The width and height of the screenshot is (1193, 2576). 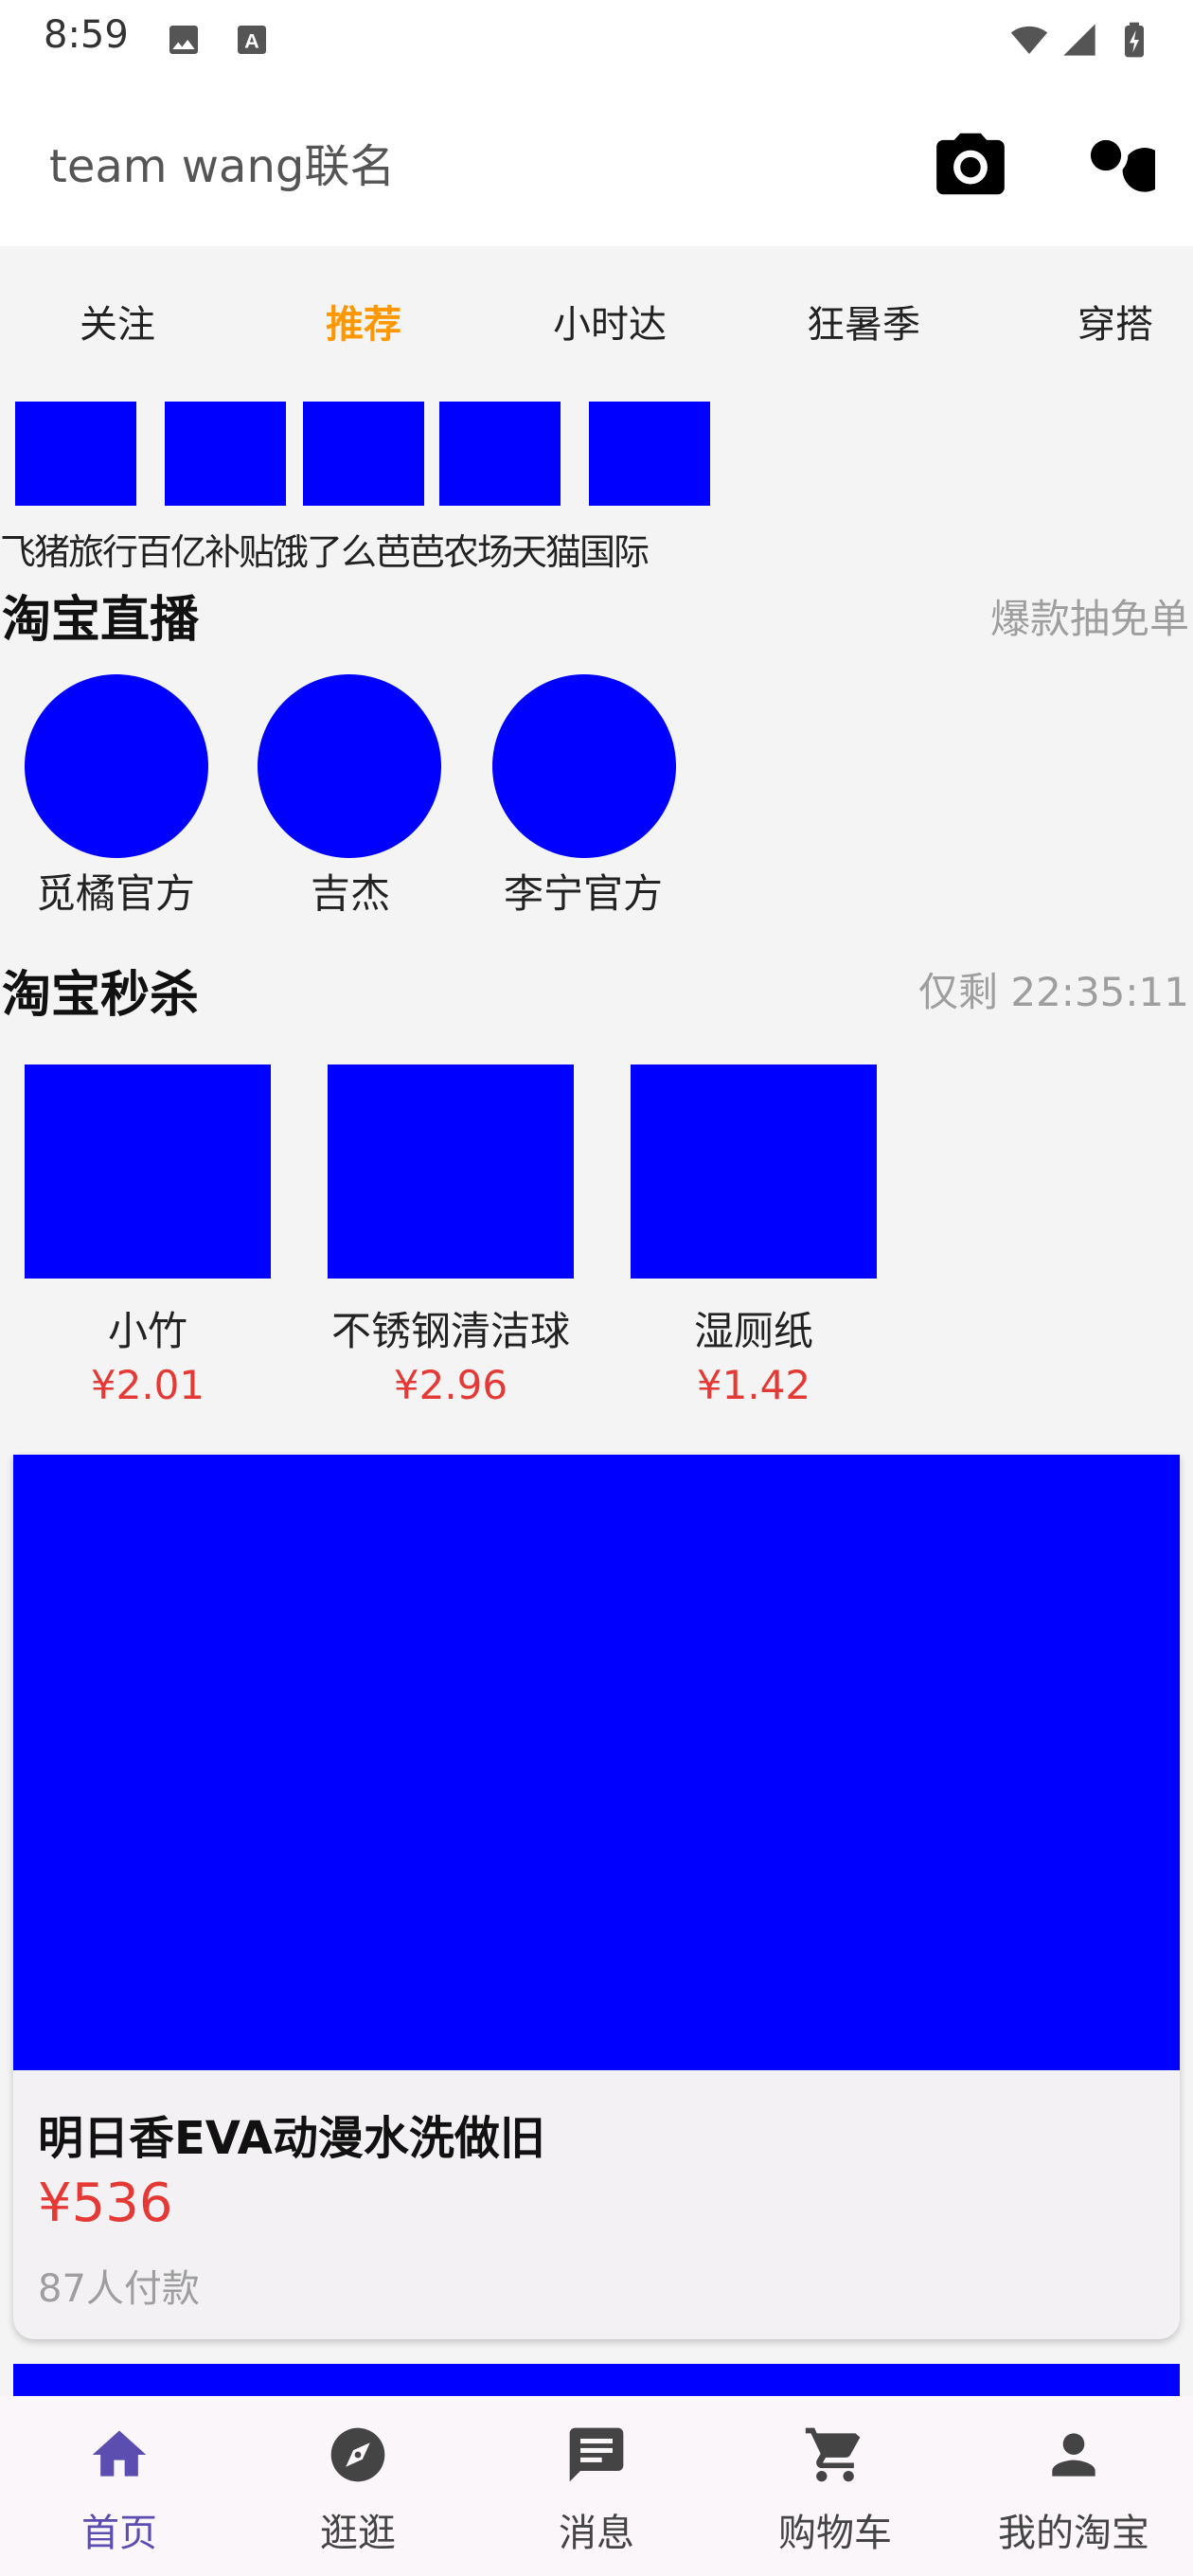 What do you see at coordinates (833, 2454) in the screenshot?
I see `cart-icon` at bounding box center [833, 2454].